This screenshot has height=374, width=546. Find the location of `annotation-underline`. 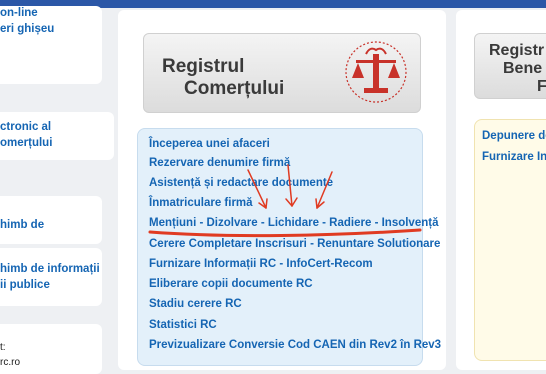

annotation-underline is located at coordinates (285, 233).